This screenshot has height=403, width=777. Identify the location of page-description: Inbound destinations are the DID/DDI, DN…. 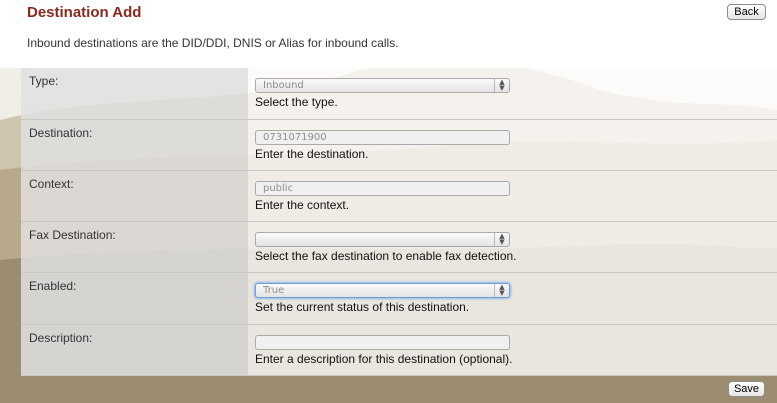
(213, 43).